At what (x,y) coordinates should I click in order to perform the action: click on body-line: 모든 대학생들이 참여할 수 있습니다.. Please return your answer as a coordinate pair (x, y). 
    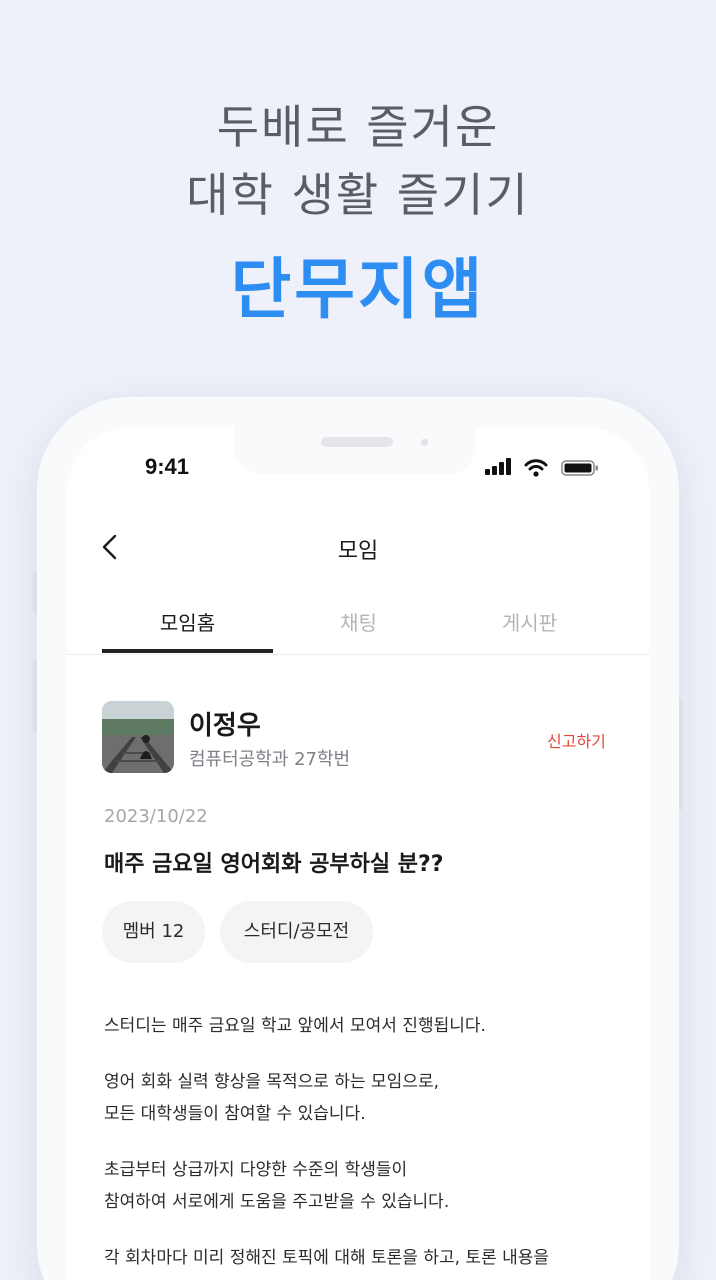
    Looking at the image, I should click on (235, 1114).